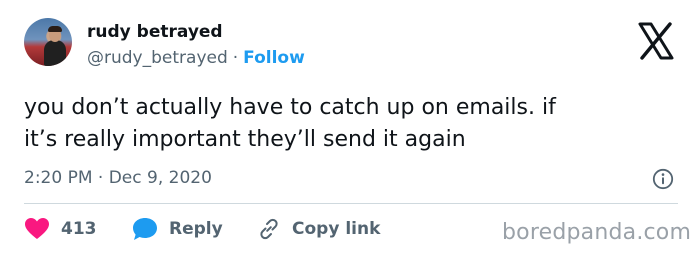 This screenshot has height=256, width=700. Describe the element at coordinates (597, 232) in the screenshot. I see `watermark: boredpanda.com` at that location.